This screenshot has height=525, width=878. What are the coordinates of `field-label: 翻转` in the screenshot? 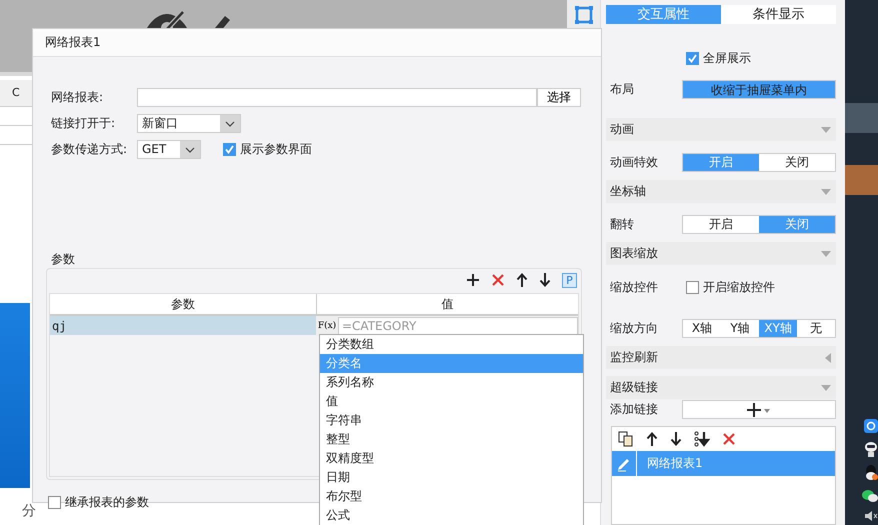 It's located at (622, 224).